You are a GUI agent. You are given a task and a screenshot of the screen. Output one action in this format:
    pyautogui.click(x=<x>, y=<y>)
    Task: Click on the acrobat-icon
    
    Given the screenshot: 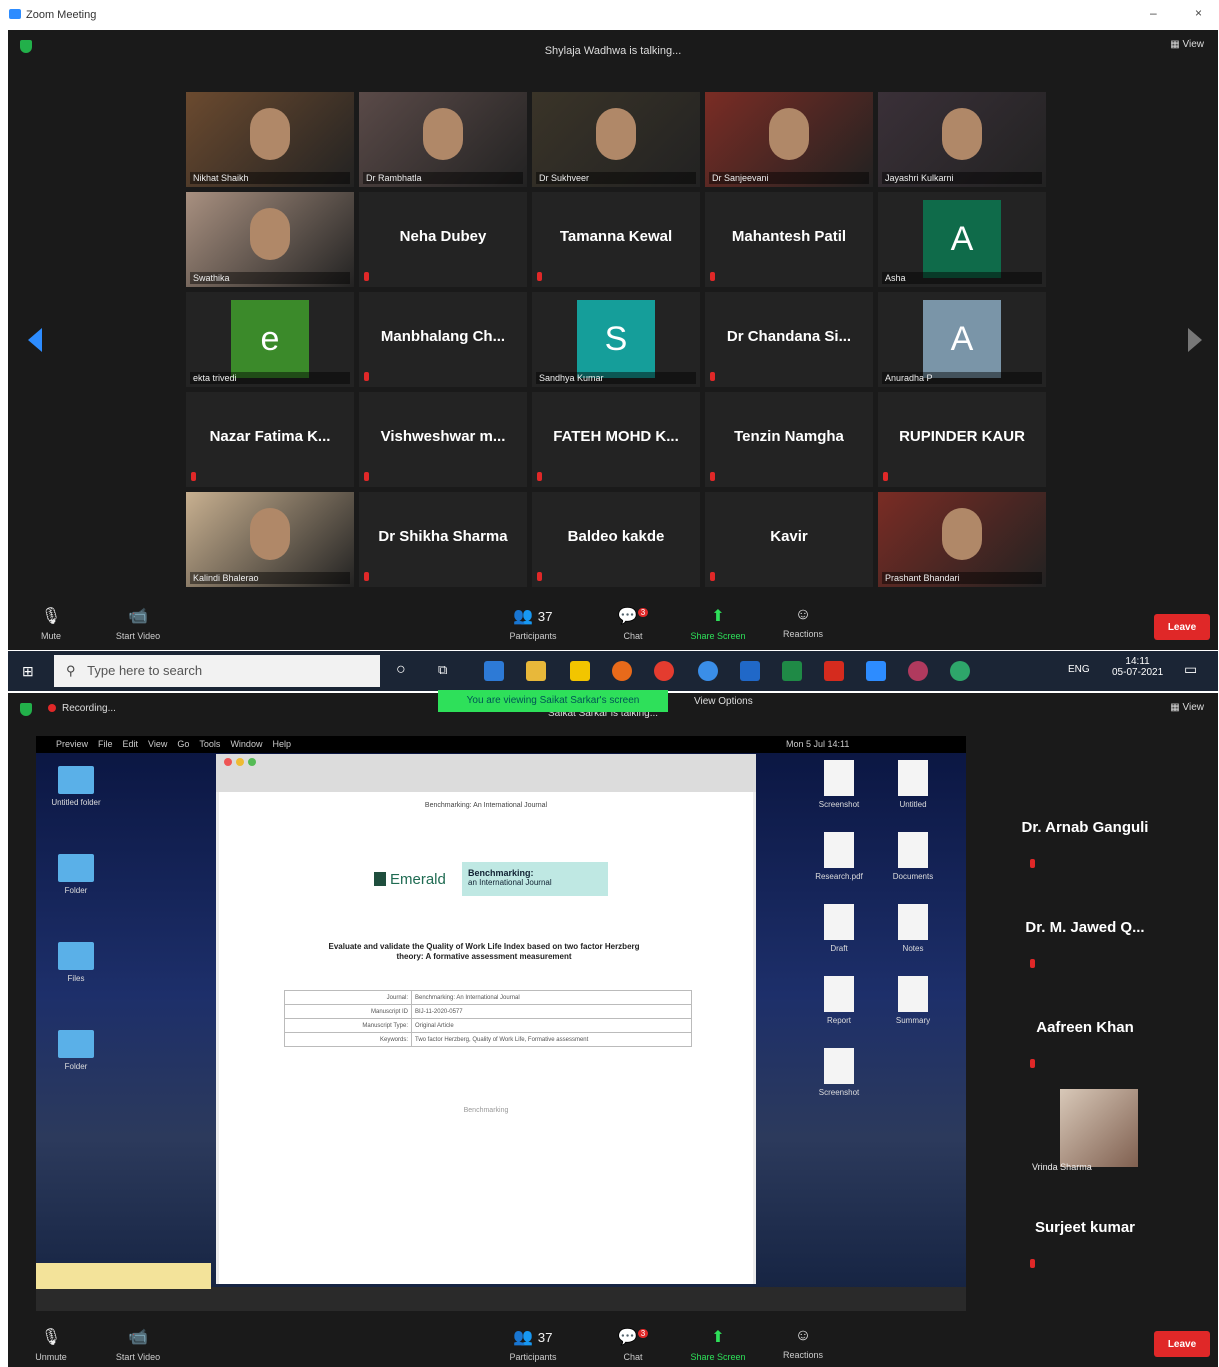 What is the action you would take?
    pyautogui.click(x=834, y=671)
    